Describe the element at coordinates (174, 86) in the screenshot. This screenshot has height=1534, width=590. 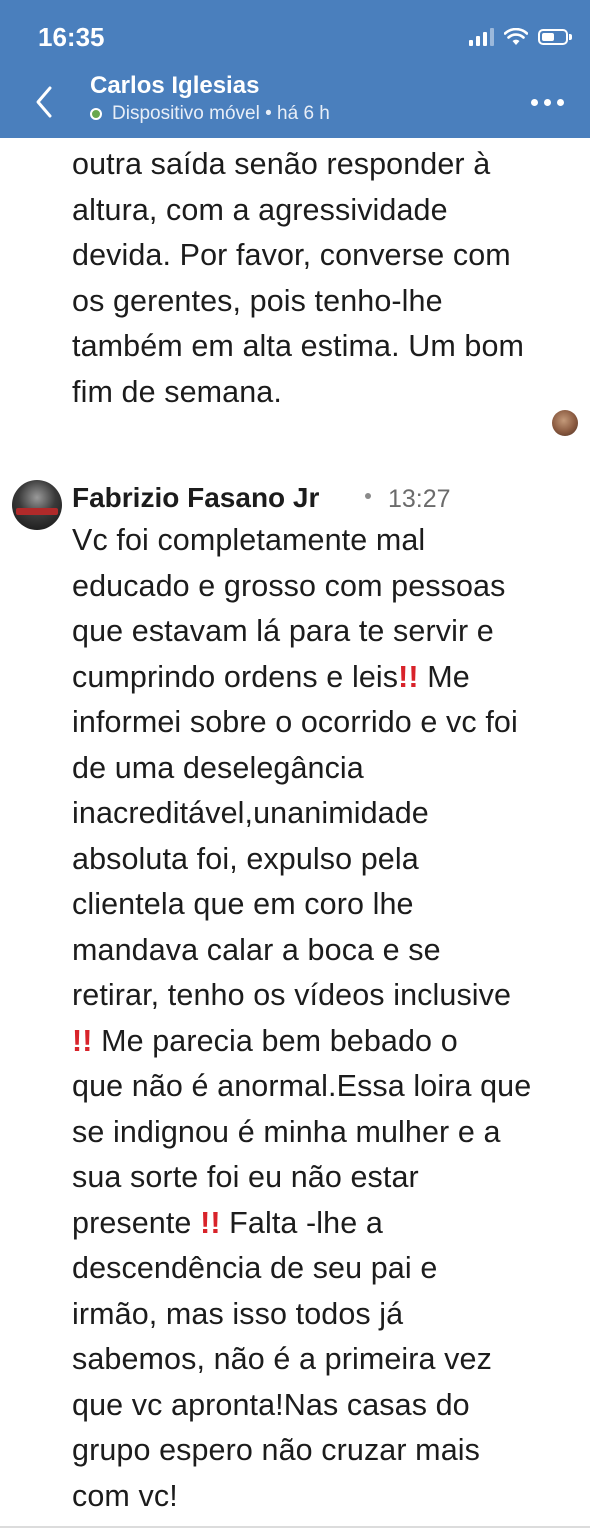
I see `contact-name: Carlos Iglesias` at that location.